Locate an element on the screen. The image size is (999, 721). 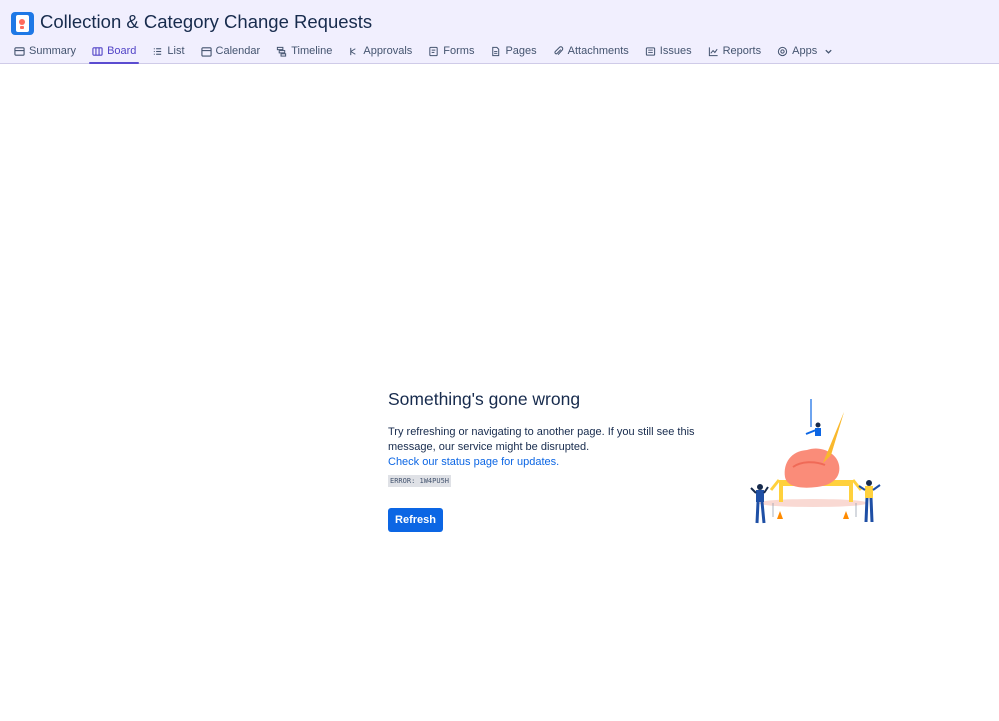
tab-label: Forms is located at coordinates (459, 51).